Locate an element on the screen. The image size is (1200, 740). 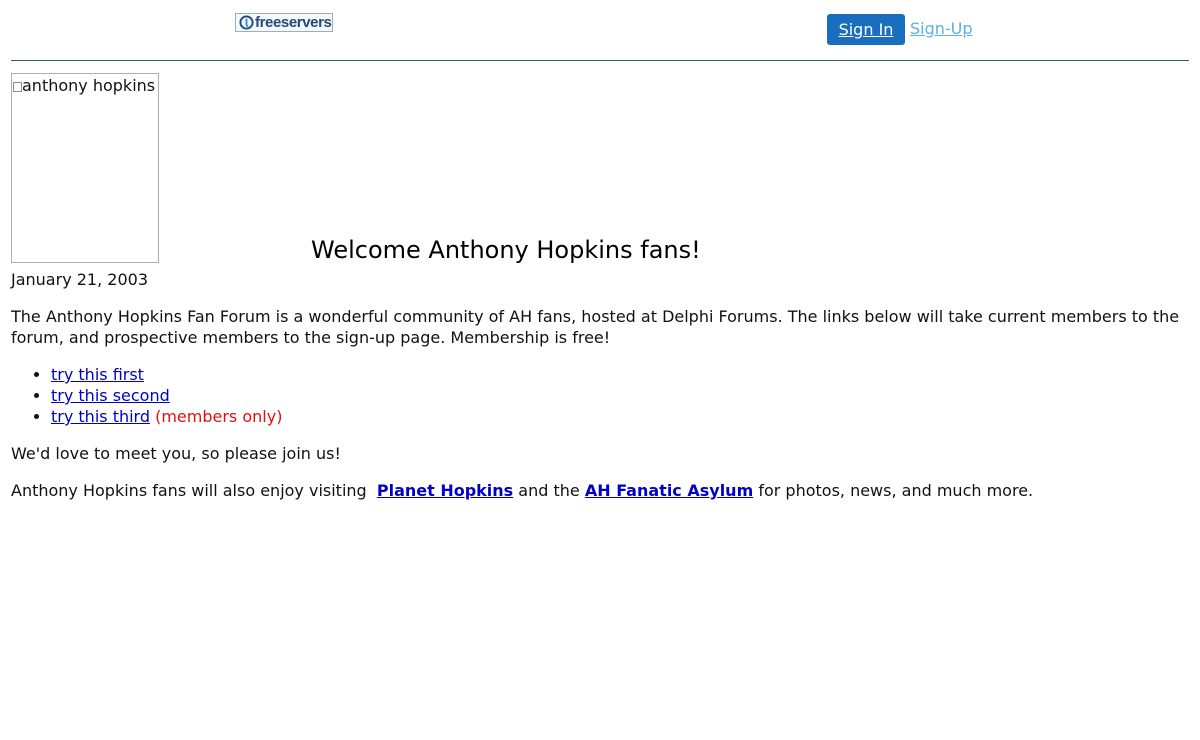
ah-fanatic-asylum-link: AH Fanatic Asylum is located at coordinates (669, 490).